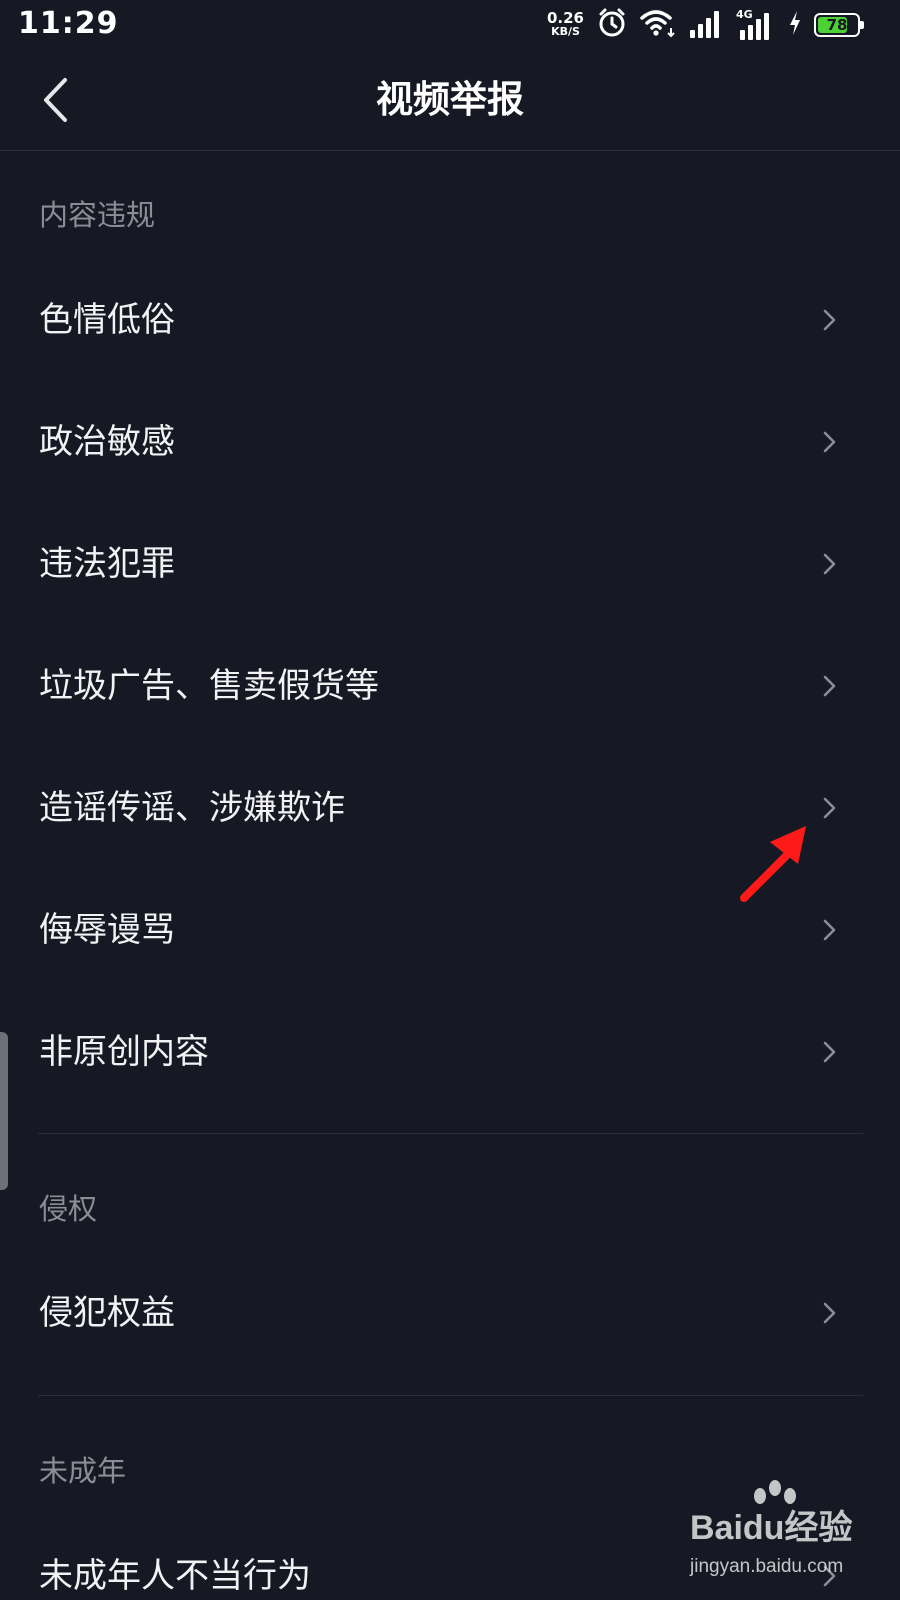 The height and width of the screenshot is (1600, 900). Describe the element at coordinates (4, 1111) in the screenshot. I see `scroll-indicator` at that location.